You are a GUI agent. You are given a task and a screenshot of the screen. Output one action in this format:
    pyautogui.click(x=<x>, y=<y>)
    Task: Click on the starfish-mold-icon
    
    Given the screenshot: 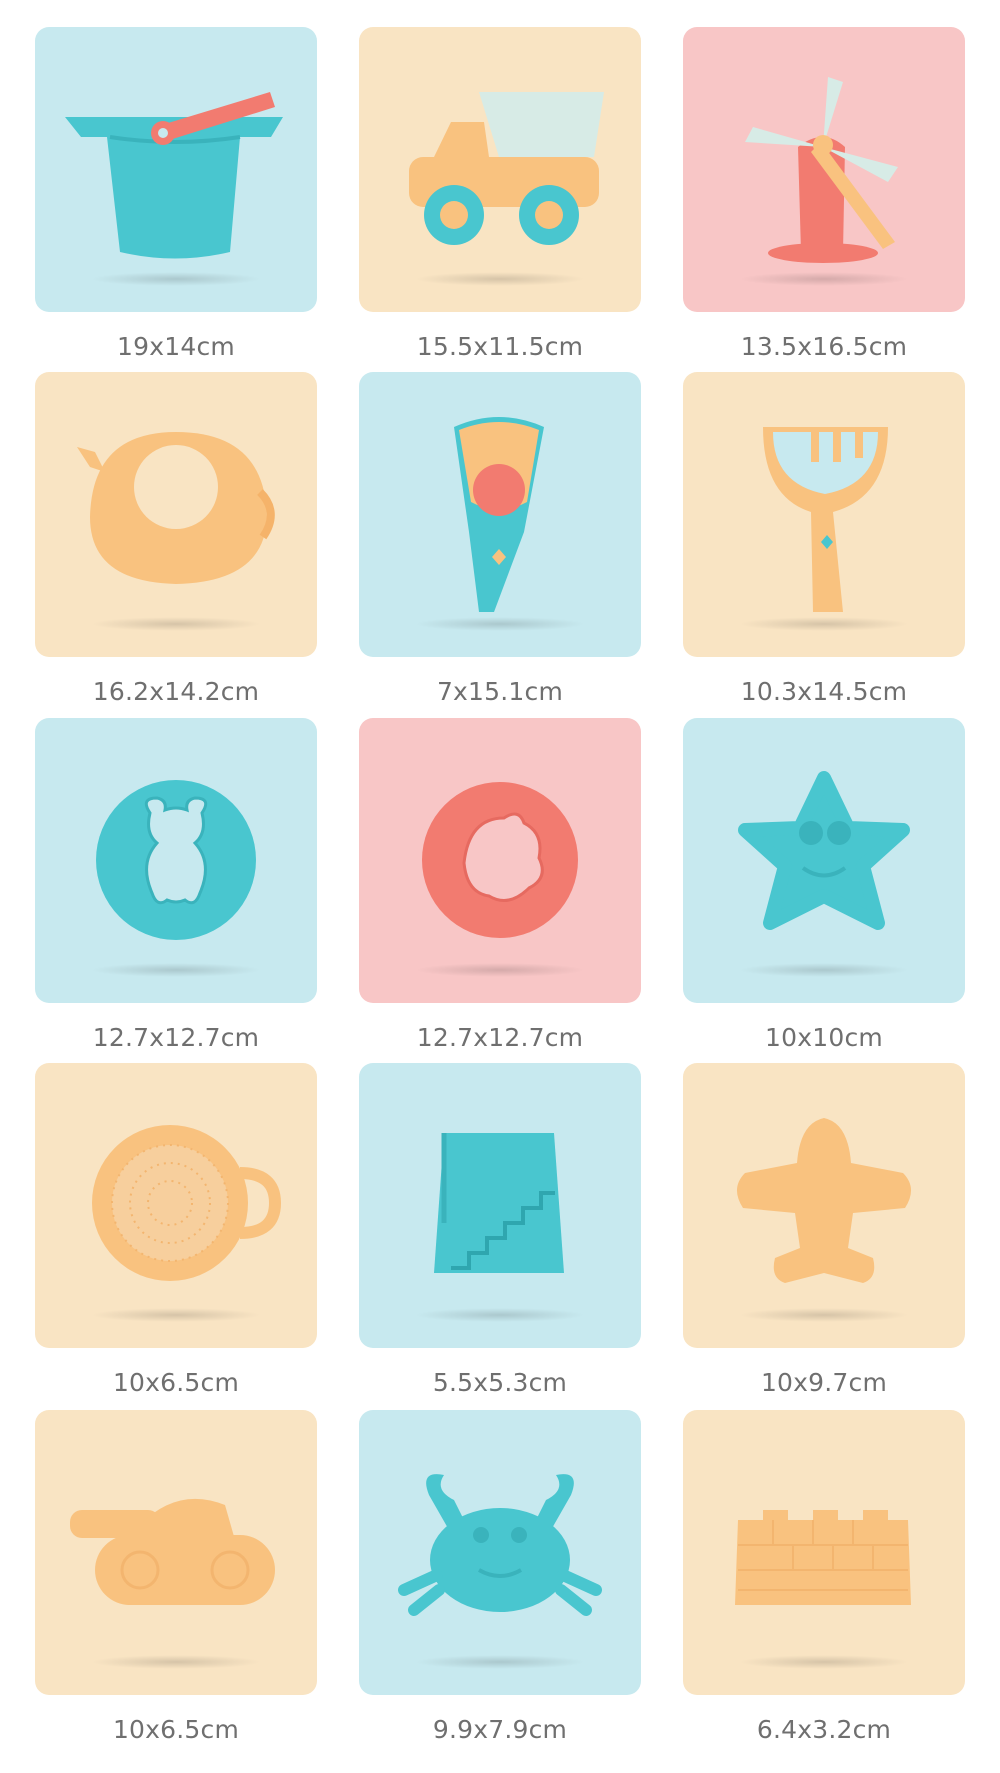 What is the action you would take?
    pyautogui.click(x=824, y=850)
    